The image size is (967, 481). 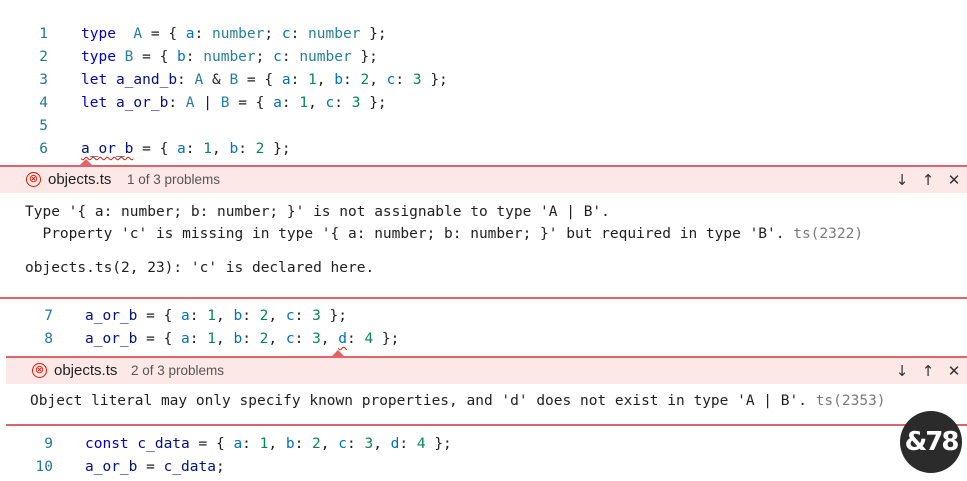 I want to click on code-text: a_or_b = { a: 1, b: 2, c: 3 };, so click(x=216, y=316).